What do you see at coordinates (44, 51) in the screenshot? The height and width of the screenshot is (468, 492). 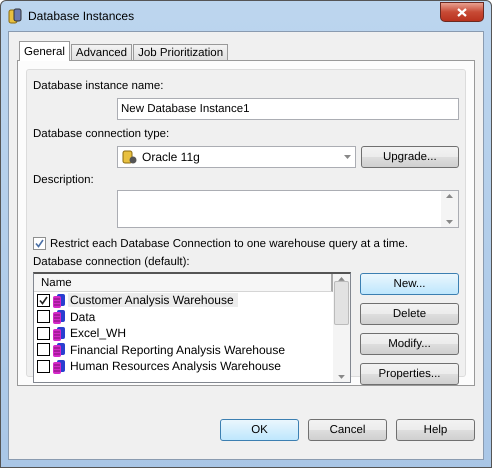 I see `tab: General` at bounding box center [44, 51].